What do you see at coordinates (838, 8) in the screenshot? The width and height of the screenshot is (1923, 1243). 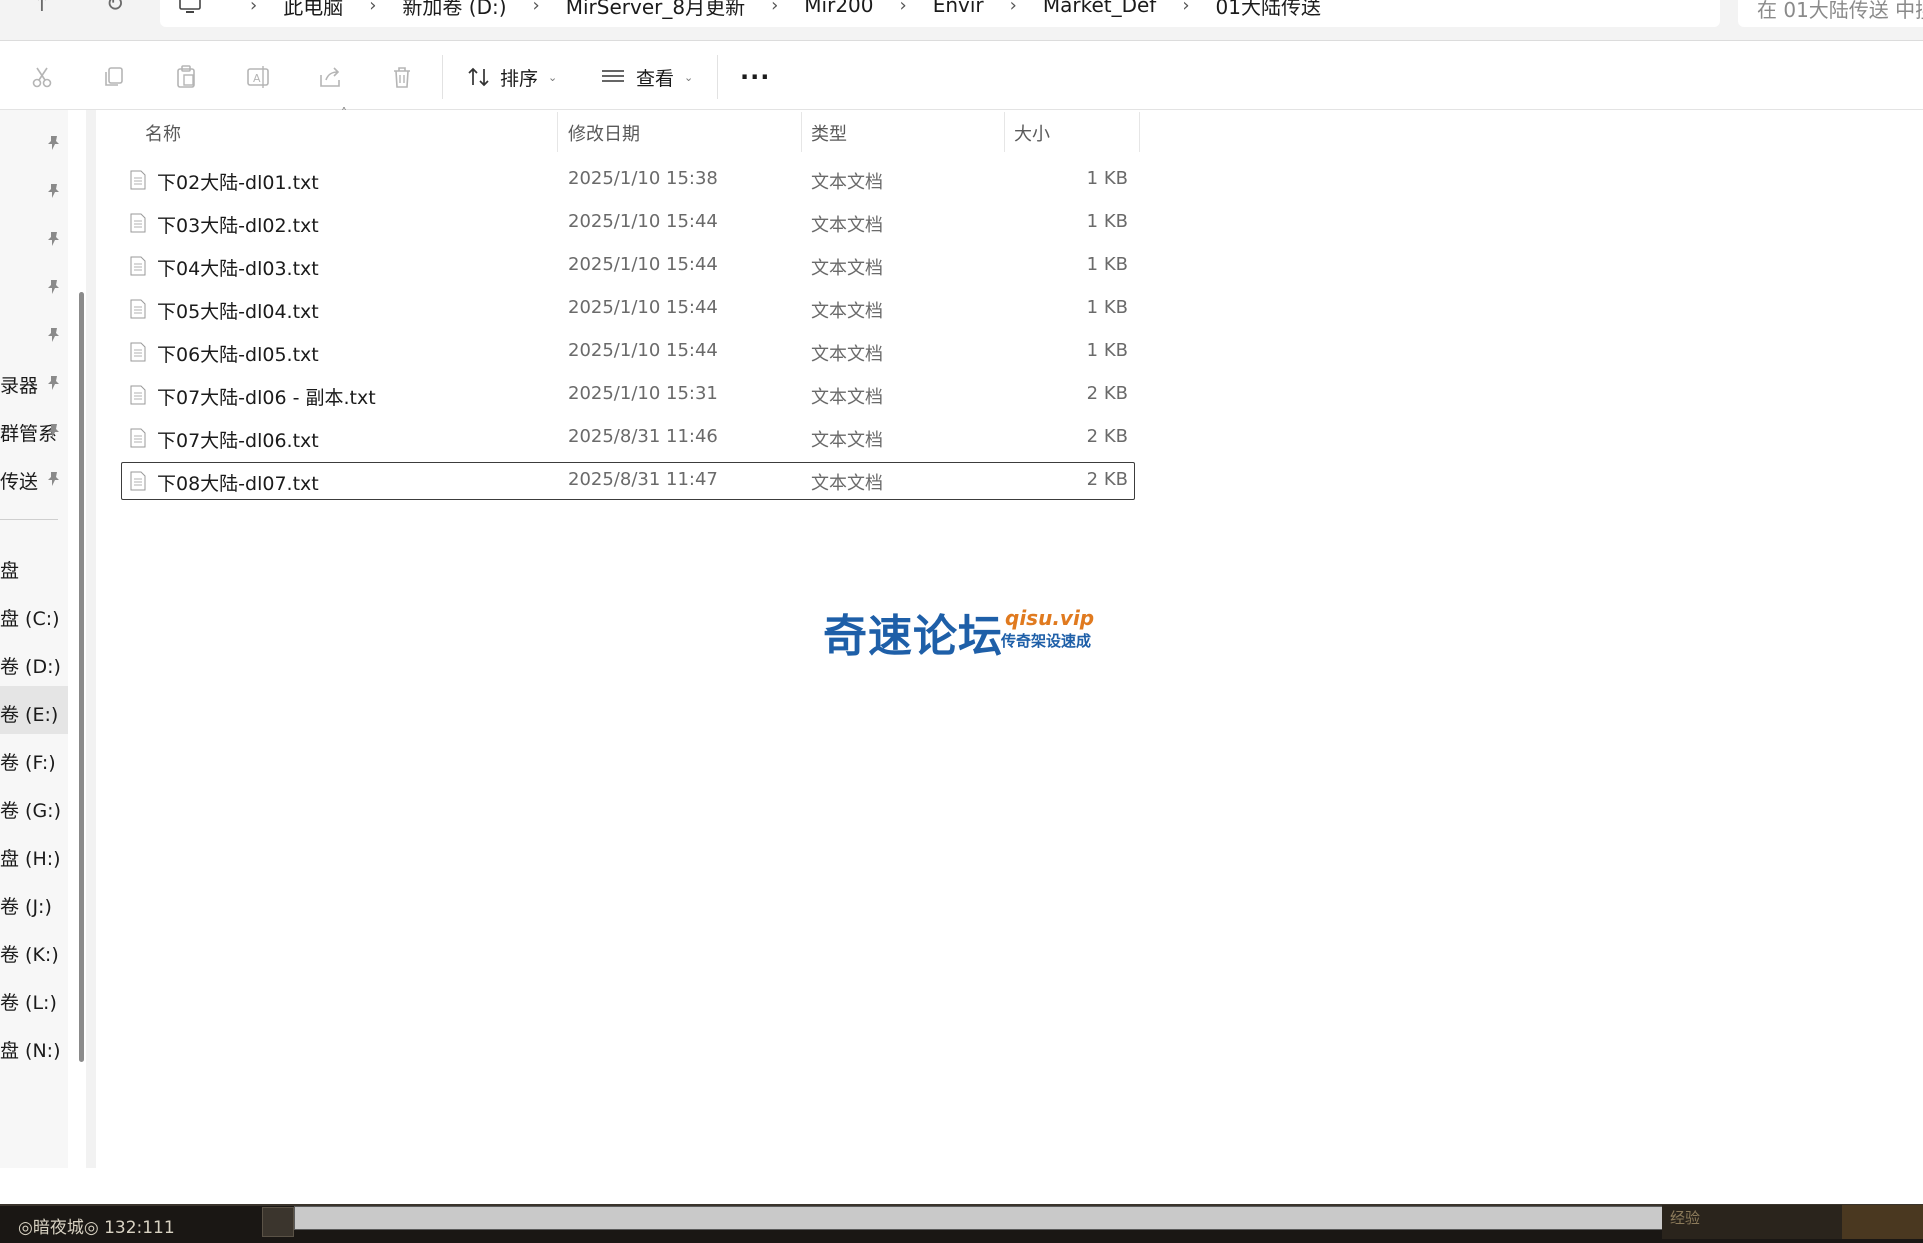 I see `breadcrumb-mir200: Mir200` at bounding box center [838, 8].